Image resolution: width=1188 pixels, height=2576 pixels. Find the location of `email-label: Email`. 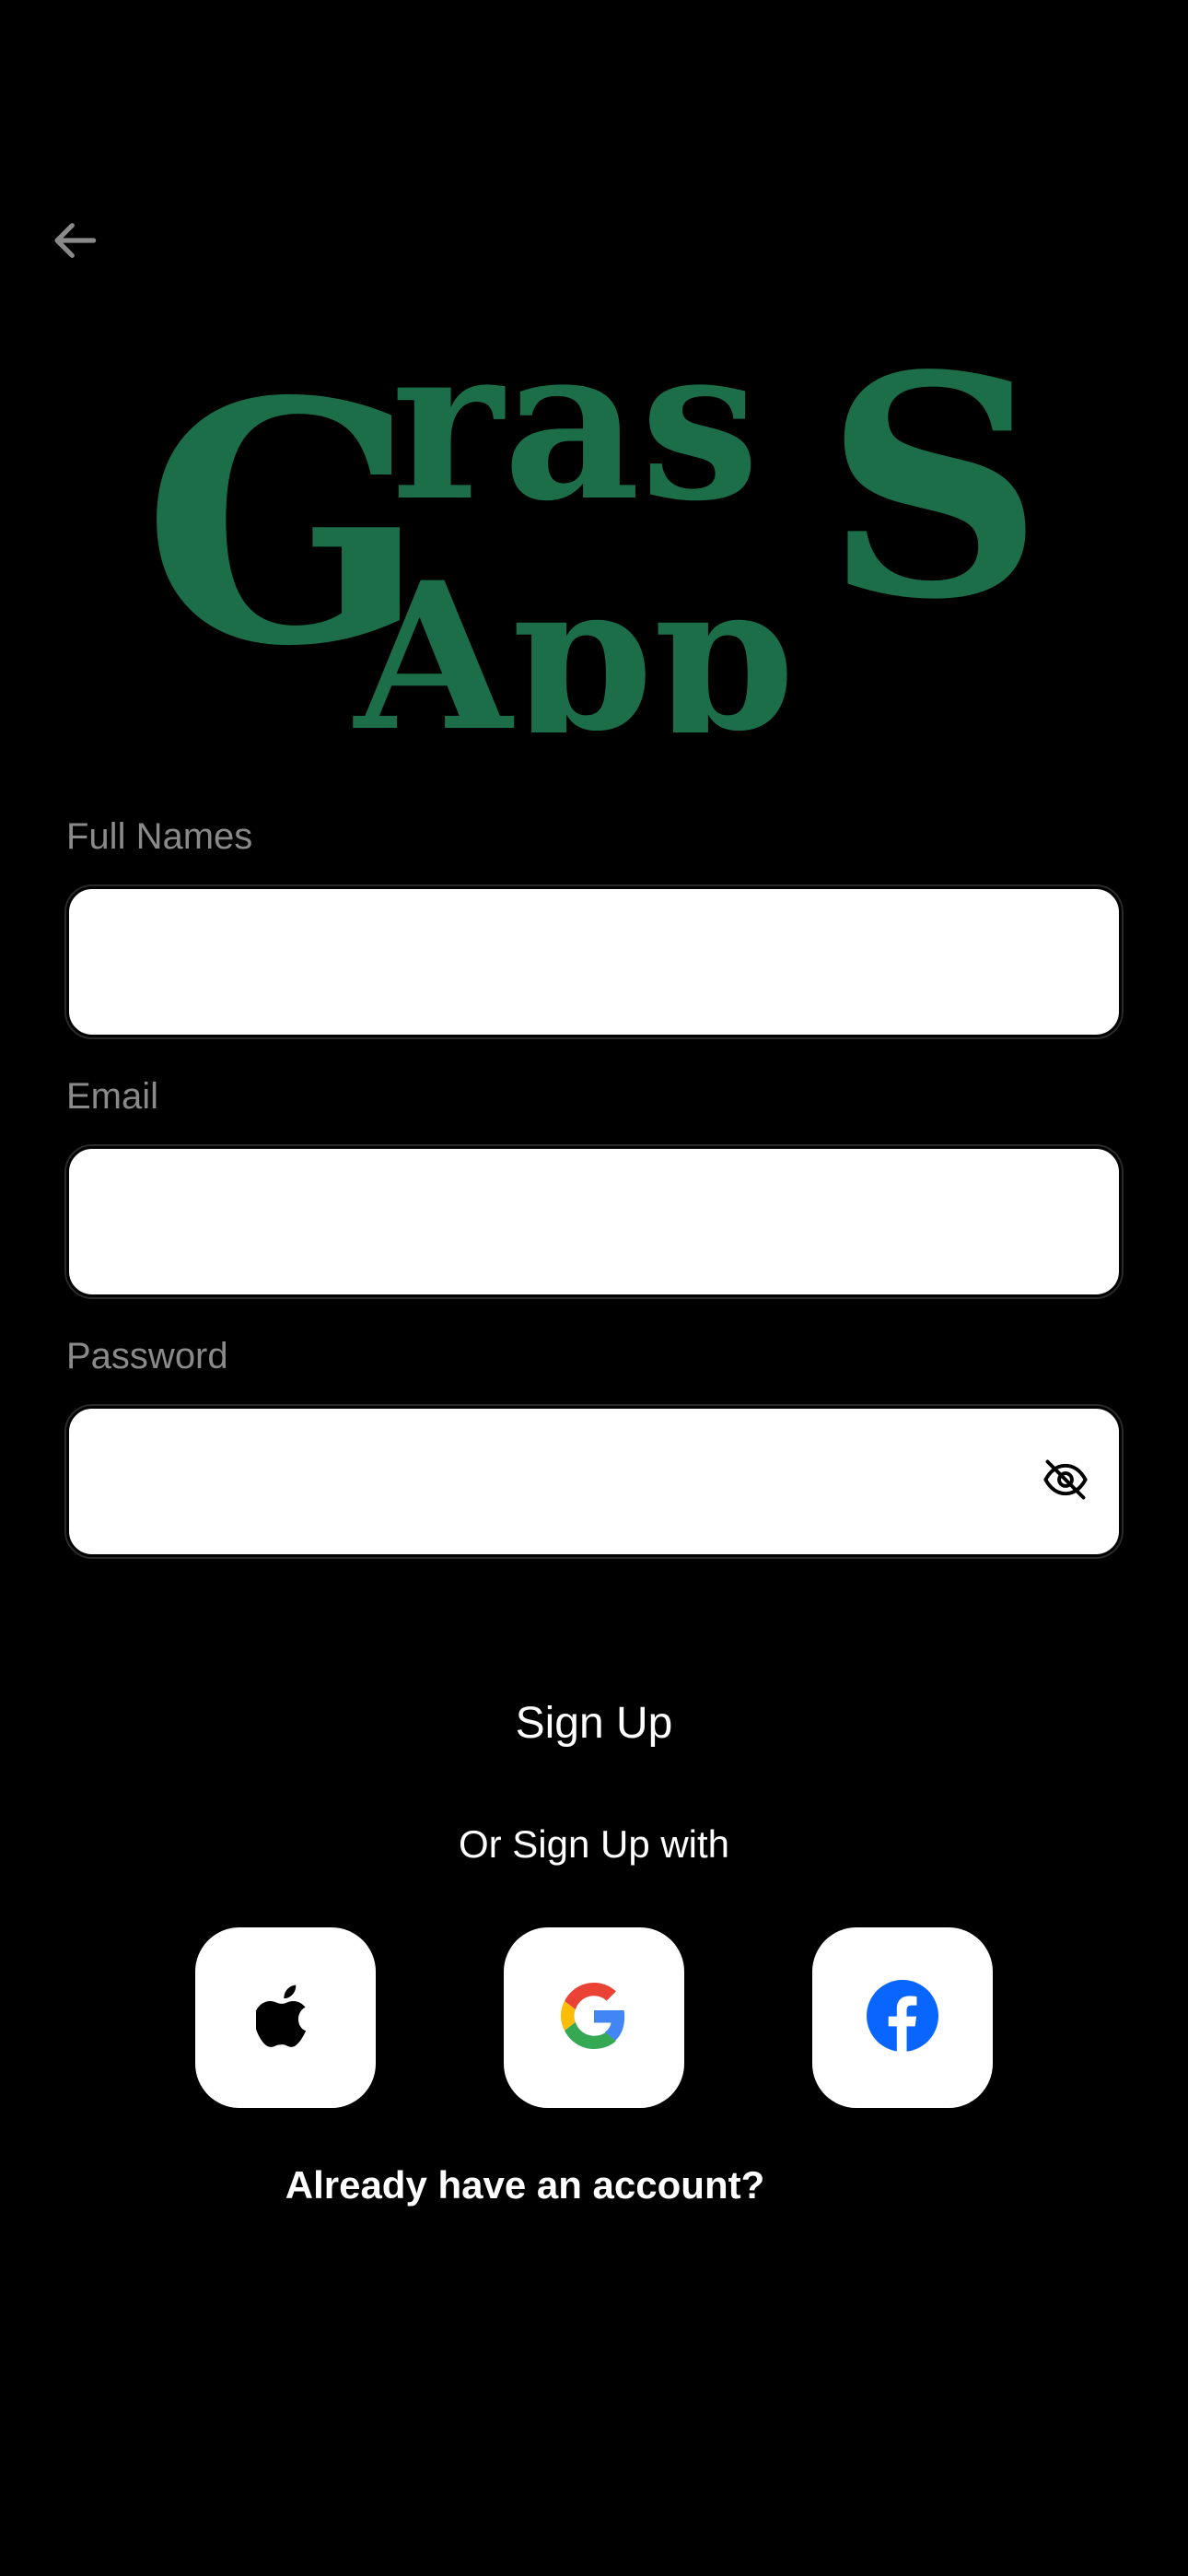

email-label: Email is located at coordinates (112, 1096).